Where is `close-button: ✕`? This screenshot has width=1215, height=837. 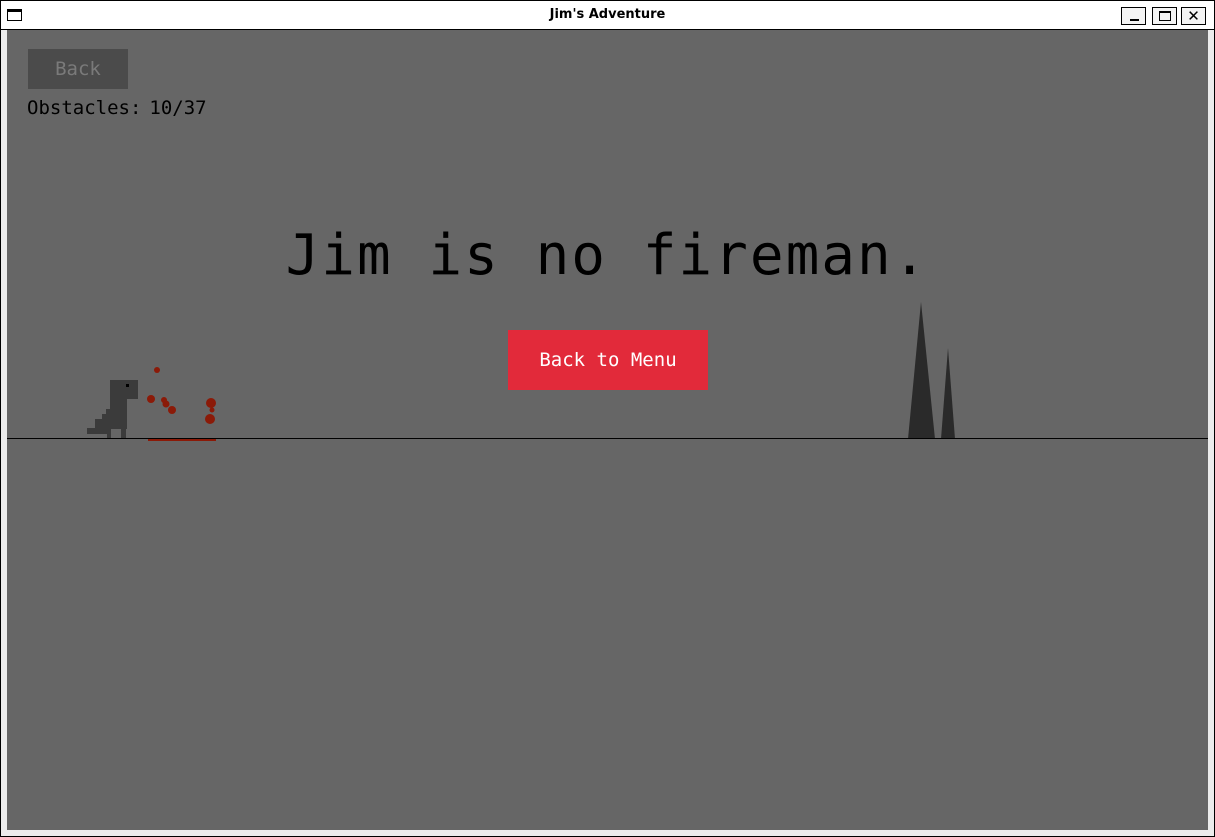 close-button: ✕ is located at coordinates (1193, 16).